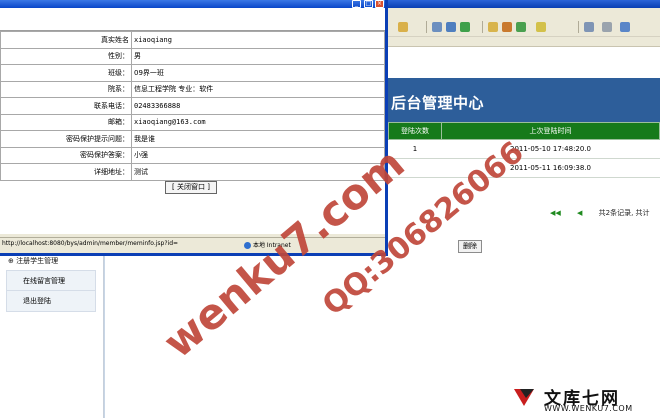  I want to click on ie-toolbar, so click(524, 27).